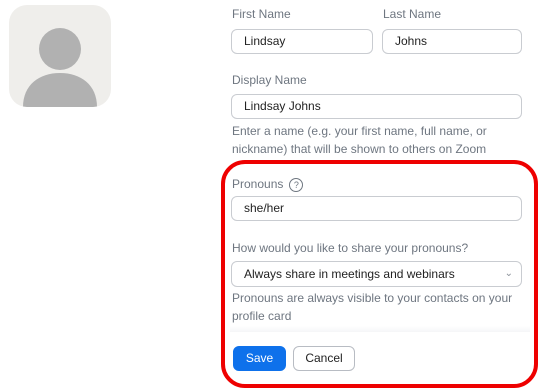 Image resolution: width=540 pixels, height=388 pixels. Describe the element at coordinates (269, 80) in the screenshot. I see `display-name-label: Display Name` at that location.